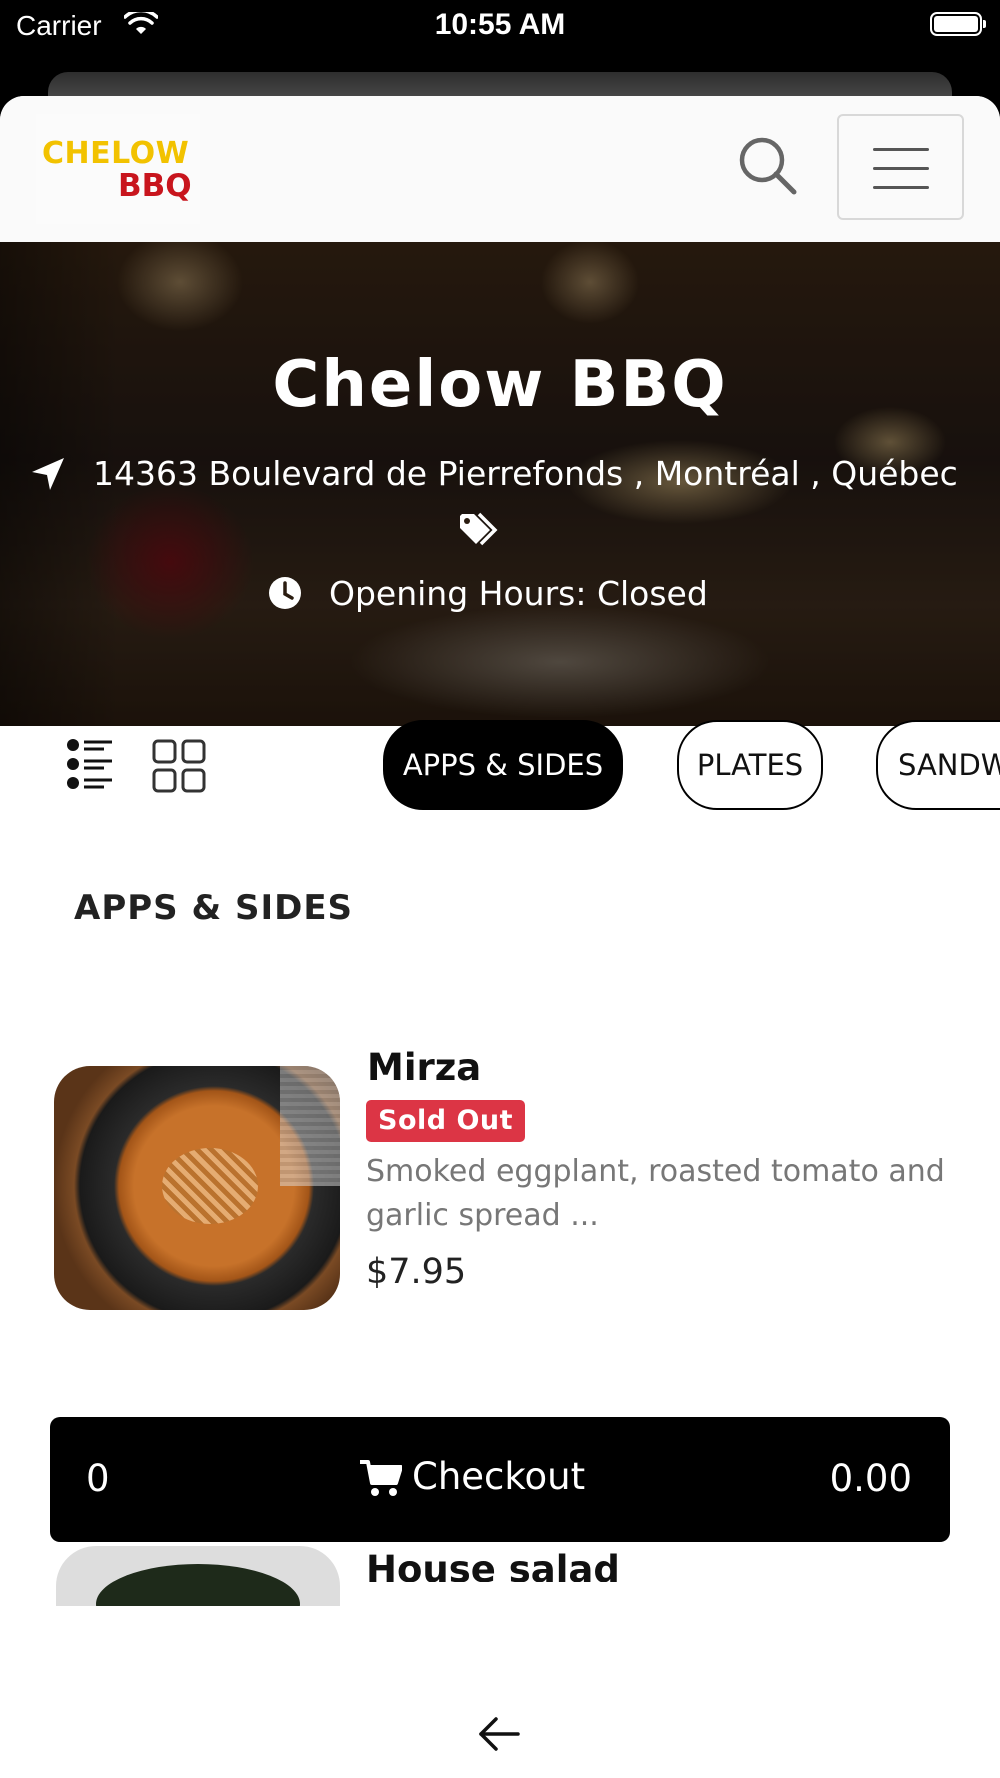 Image resolution: width=1000 pixels, height=1778 pixels. I want to click on category-chip-sandwiches: SANDW, so click(938, 765).